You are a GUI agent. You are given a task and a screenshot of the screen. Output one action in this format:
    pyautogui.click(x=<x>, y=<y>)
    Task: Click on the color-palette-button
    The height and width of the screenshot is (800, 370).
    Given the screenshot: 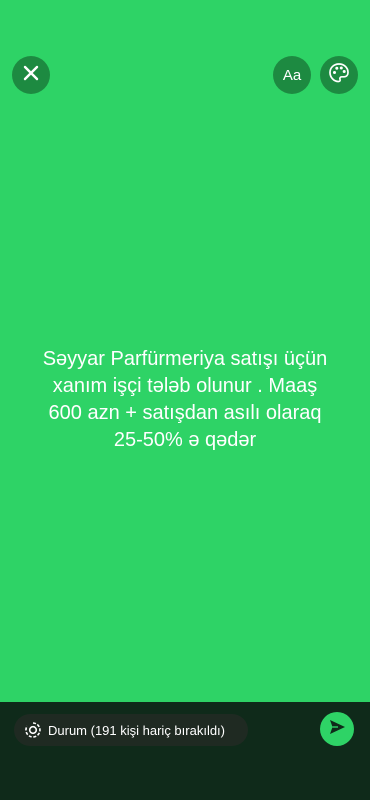 What is the action you would take?
    pyautogui.click(x=339, y=75)
    